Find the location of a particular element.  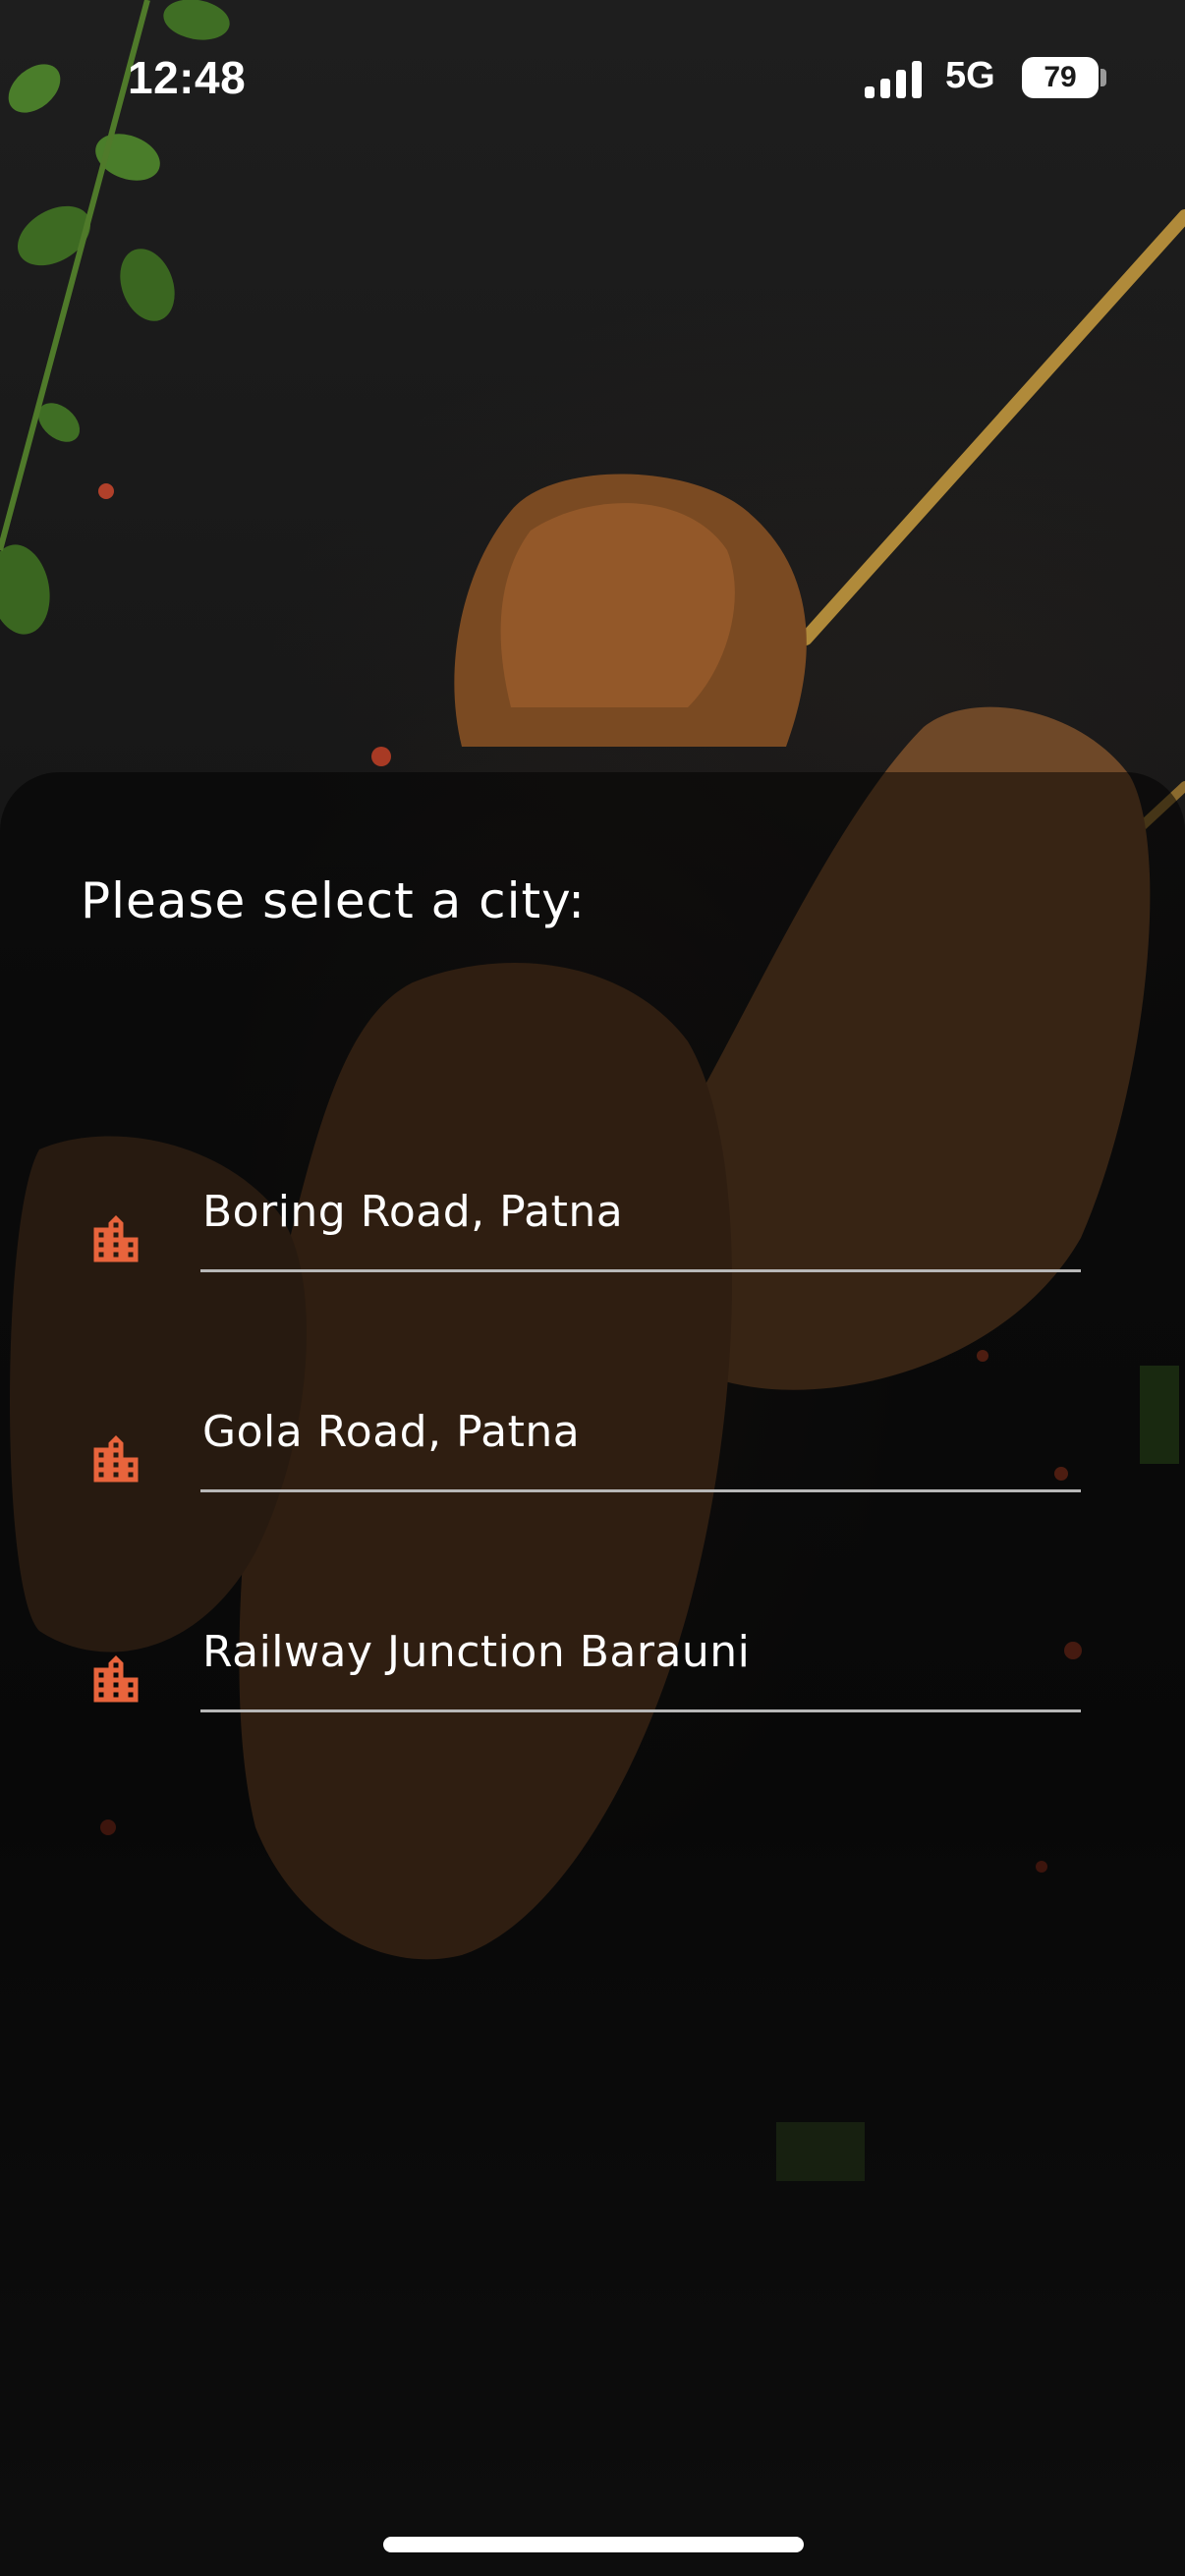

city-picker-title: Please select a city: is located at coordinates (334, 900).